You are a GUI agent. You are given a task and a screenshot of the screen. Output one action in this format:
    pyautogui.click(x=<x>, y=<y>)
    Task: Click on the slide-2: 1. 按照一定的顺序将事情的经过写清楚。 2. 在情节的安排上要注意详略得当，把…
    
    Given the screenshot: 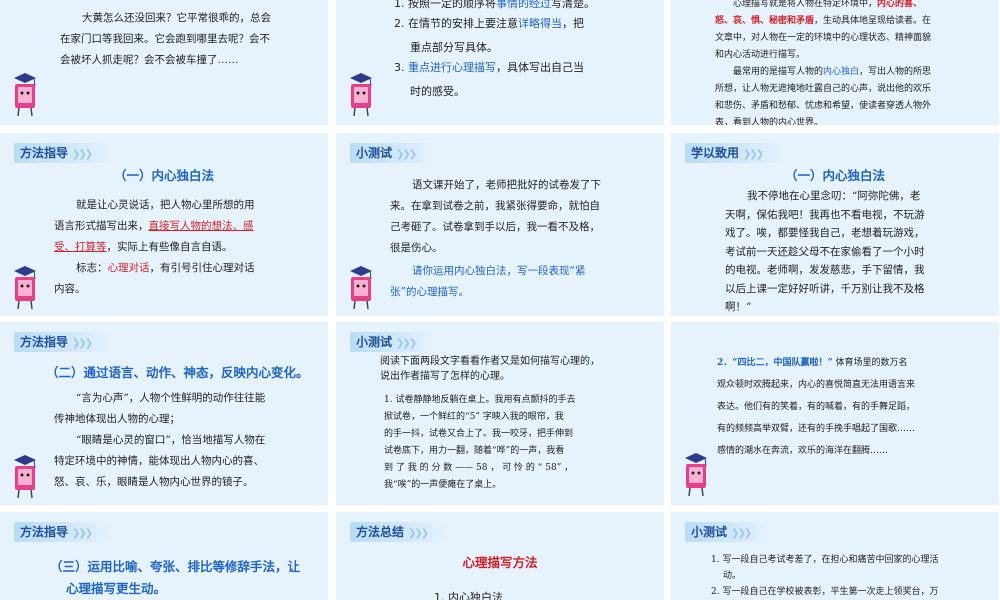 What is the action you would take?
    pyautogui.click(x=500, y=62)
    